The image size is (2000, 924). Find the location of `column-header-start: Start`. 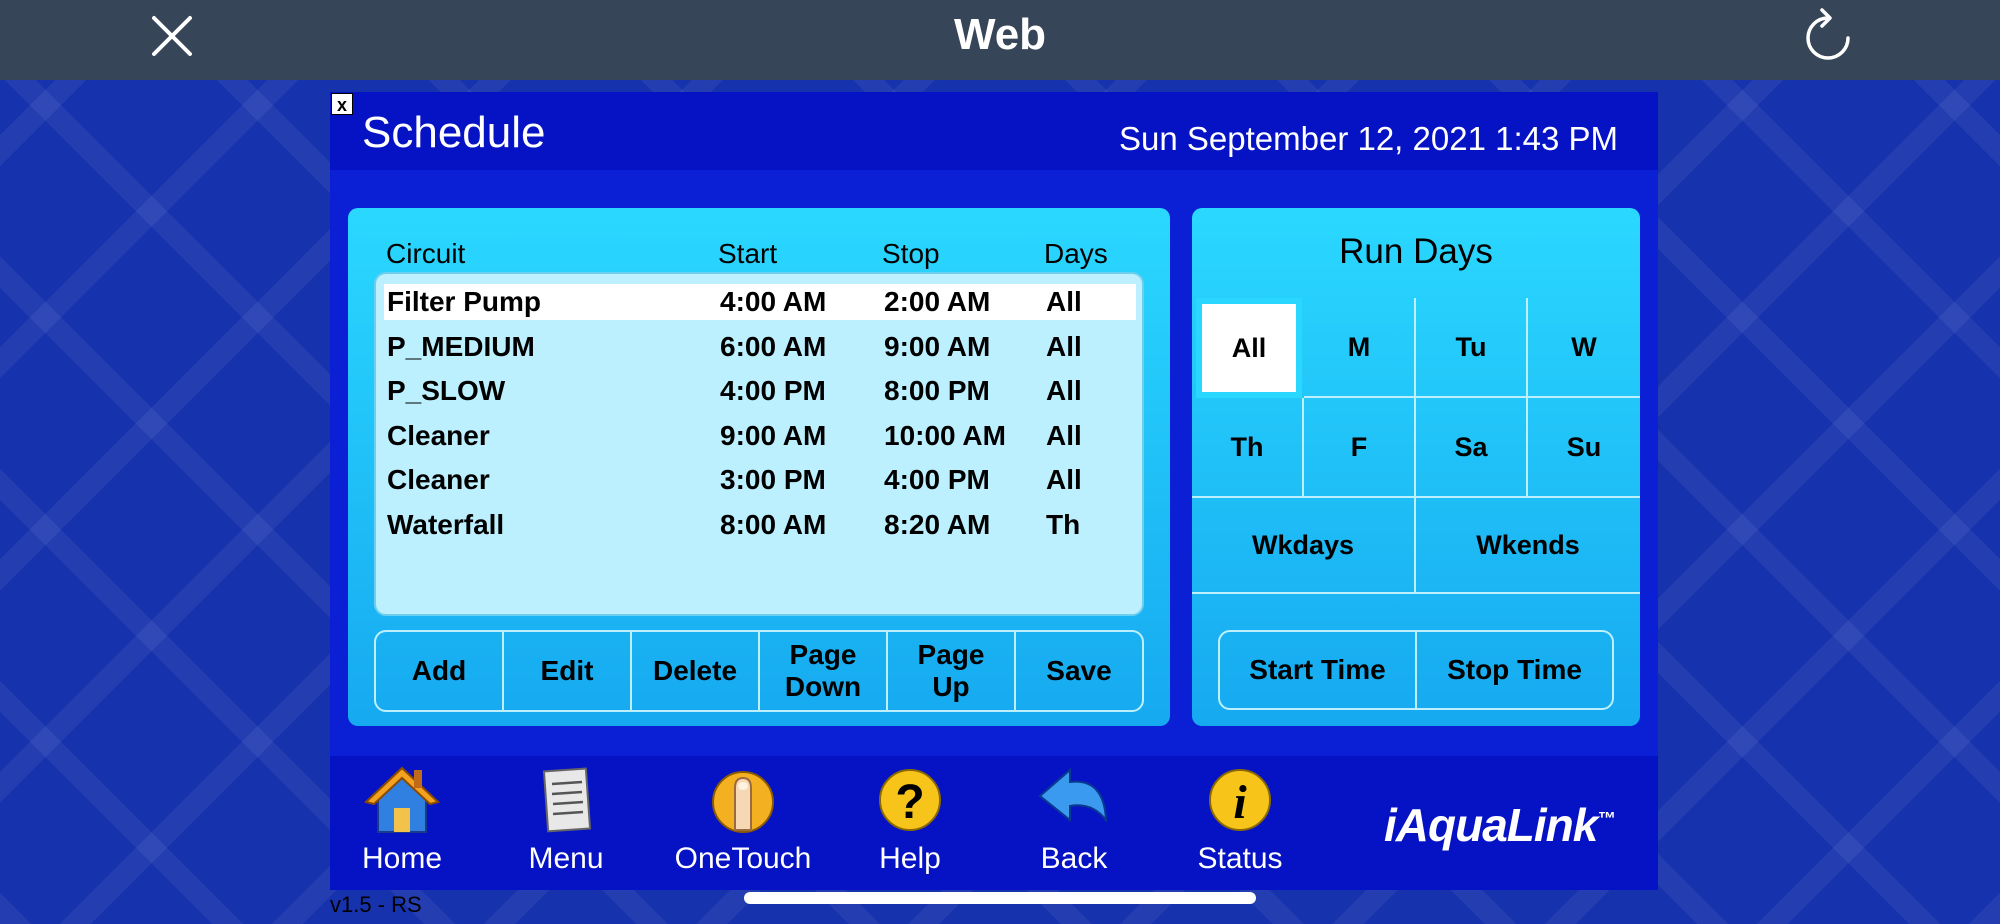

column-header-start: Start is located at coordinates (748, 253).